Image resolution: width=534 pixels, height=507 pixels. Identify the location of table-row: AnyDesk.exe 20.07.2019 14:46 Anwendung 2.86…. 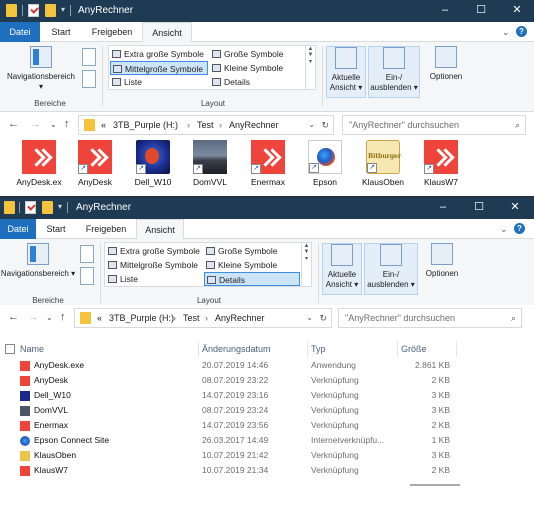
(267, 365).